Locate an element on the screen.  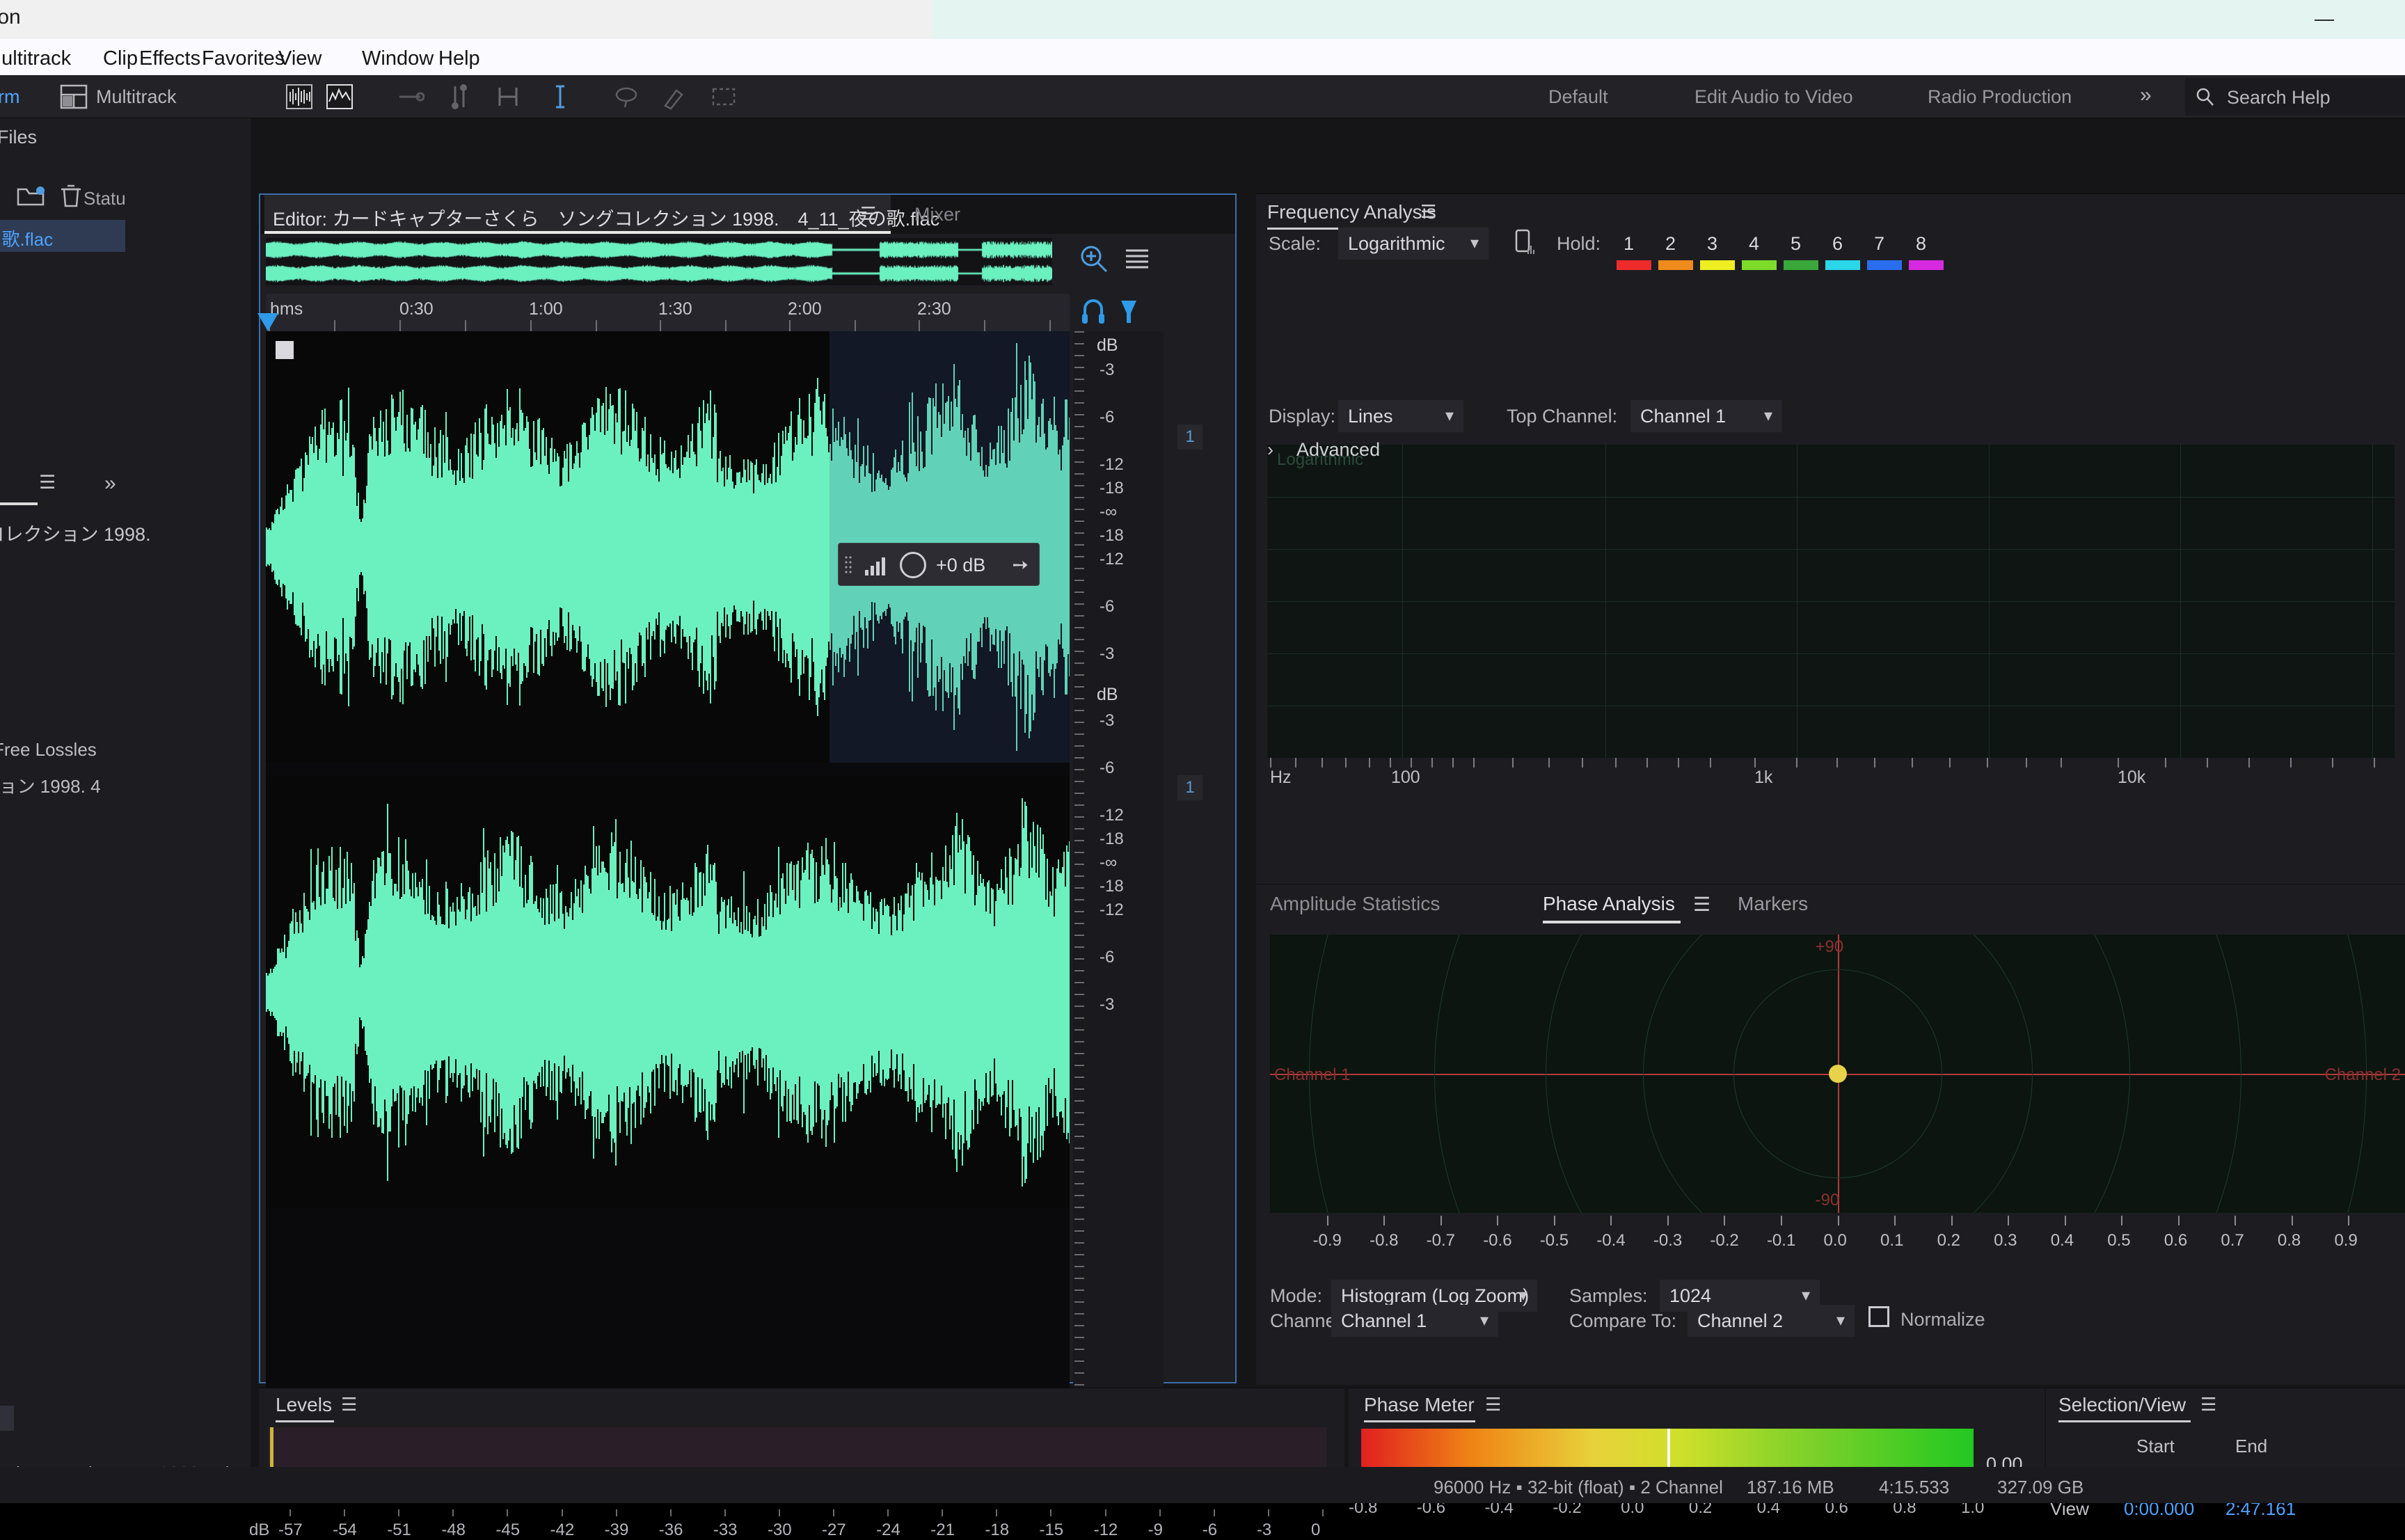
hold-number-7: 7 is located at coordinates (1879, 244).